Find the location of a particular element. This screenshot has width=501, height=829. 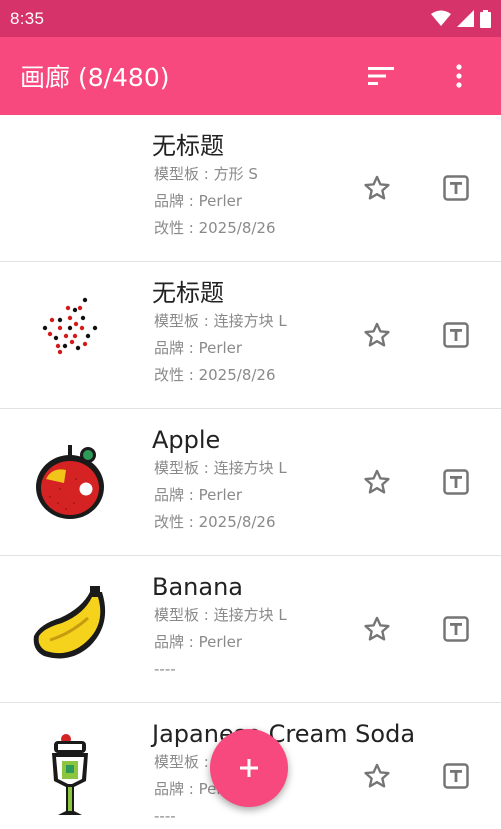

more-options-button is located at coordinates (459, 76).